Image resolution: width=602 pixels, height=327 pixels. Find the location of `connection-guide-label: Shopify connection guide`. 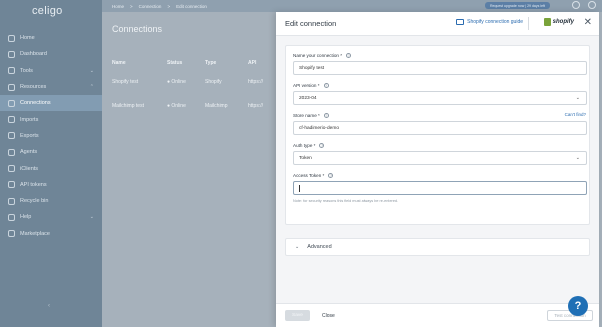

connection-guide-label: Shopify connection guide is located at coordinates (495, 22).